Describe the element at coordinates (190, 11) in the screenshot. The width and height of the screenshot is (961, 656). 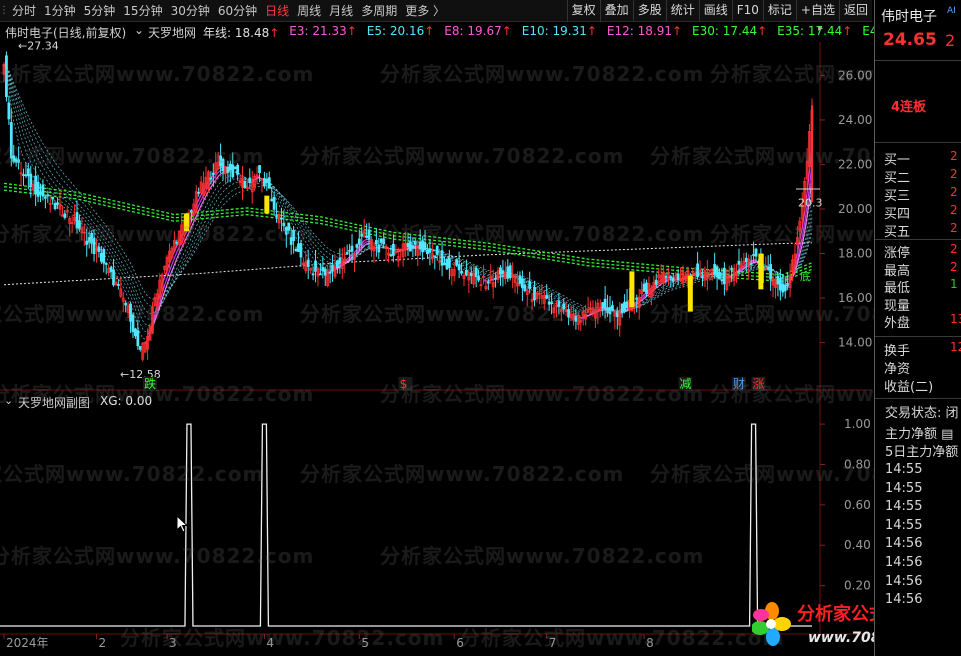
I see `period-tab-4: 30分钟` at that location.